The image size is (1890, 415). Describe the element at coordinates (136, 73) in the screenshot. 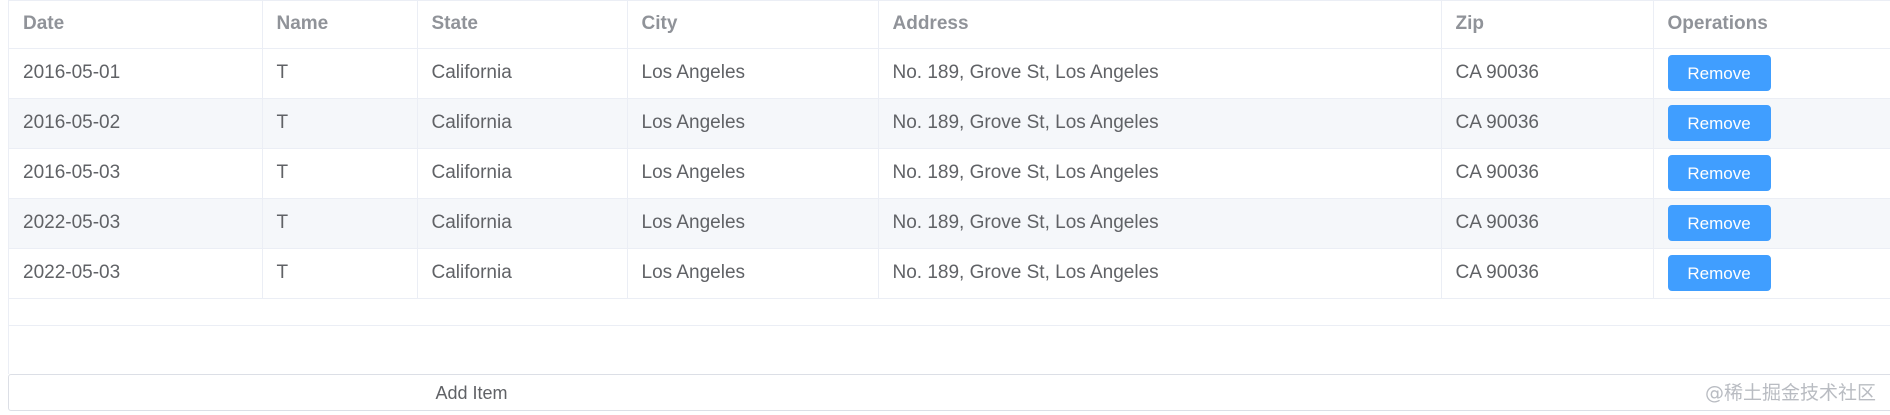

I see `cell-date: 2016-05-01` at that location.